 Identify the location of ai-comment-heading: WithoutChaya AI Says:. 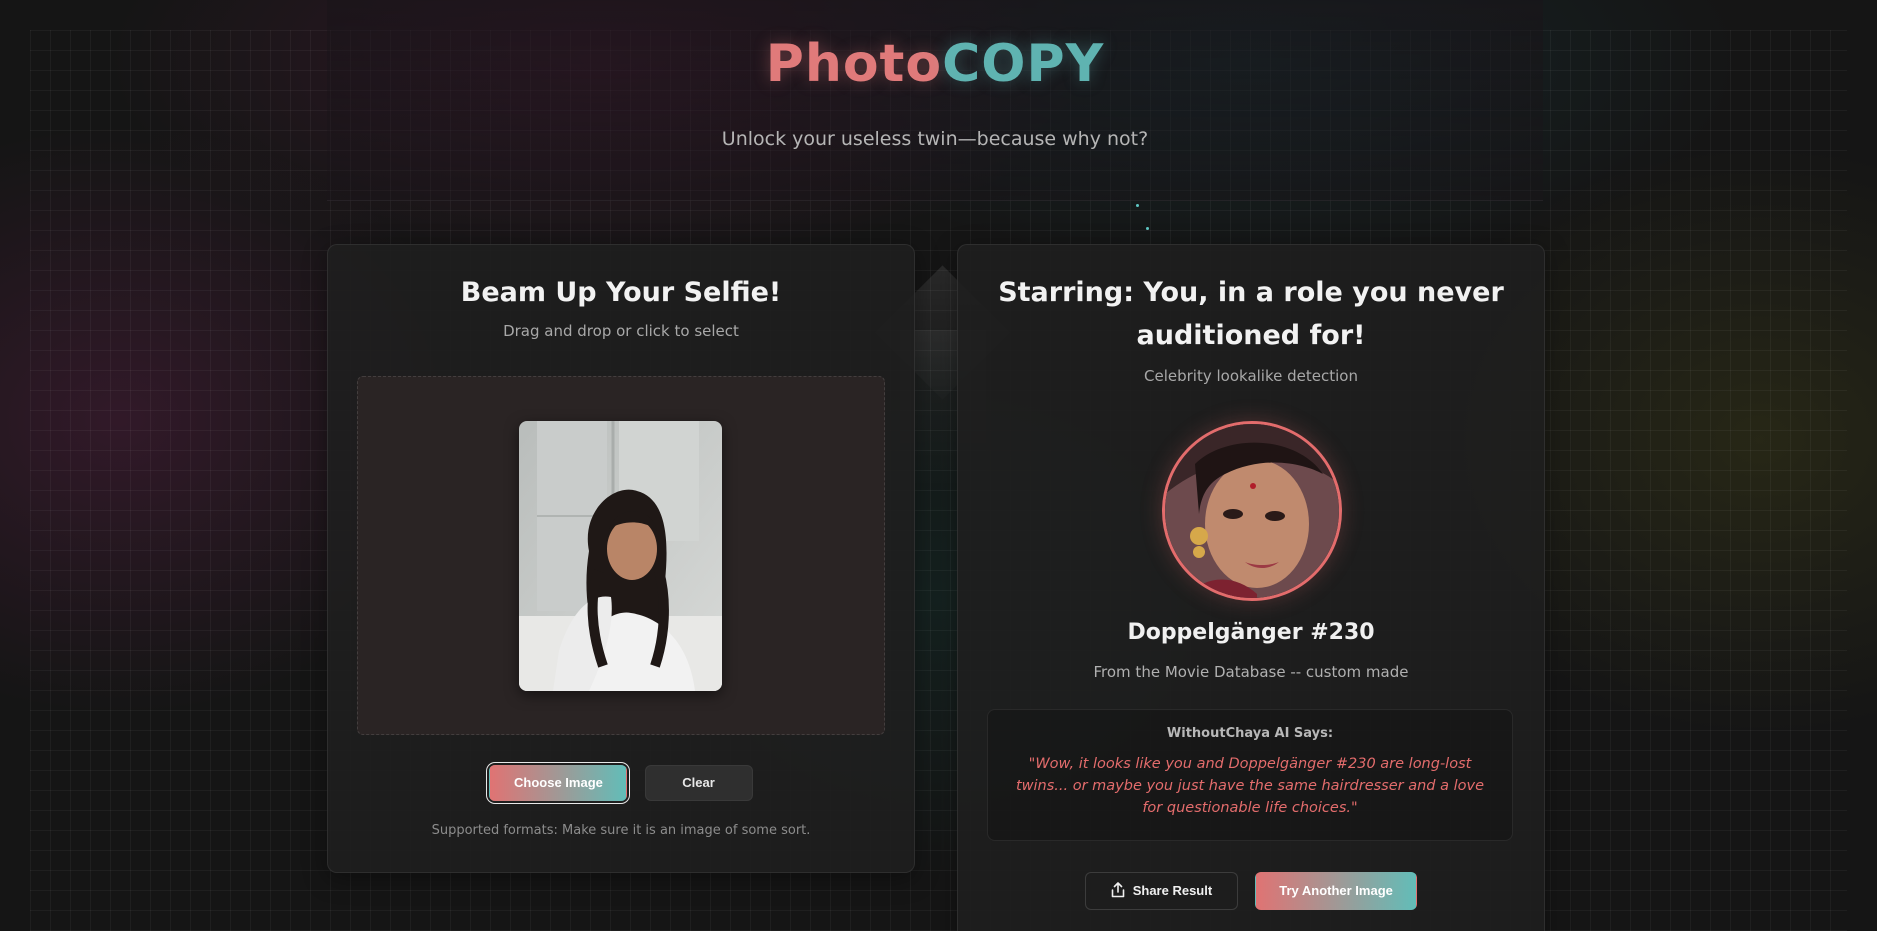
(1250, 733).